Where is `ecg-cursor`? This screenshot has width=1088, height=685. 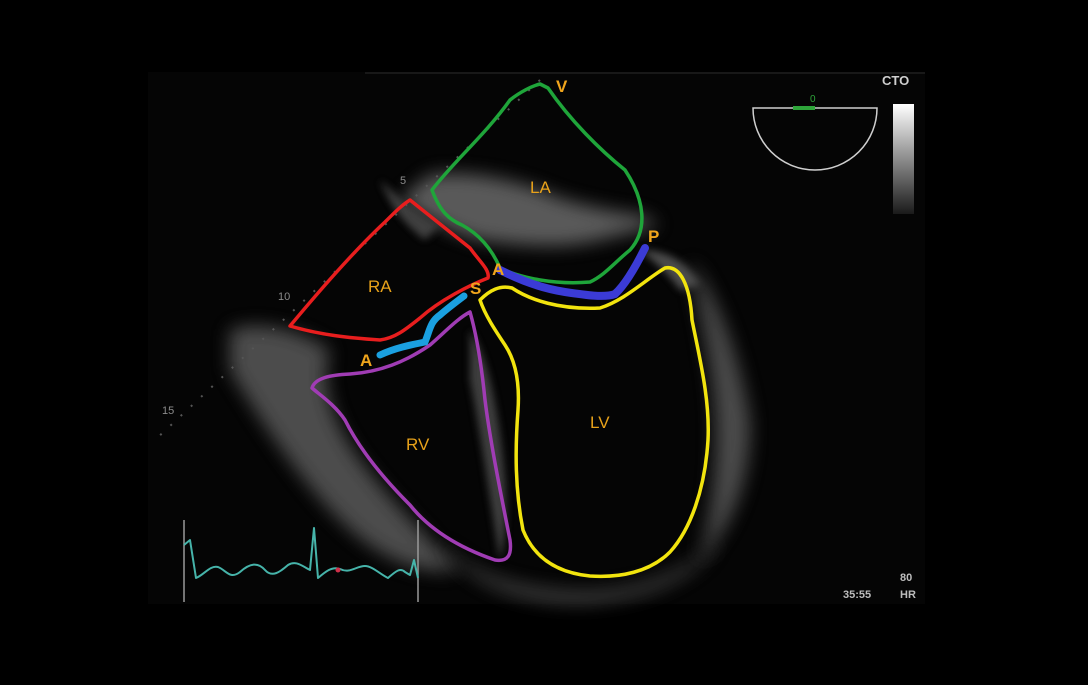
ecg-cursor is located at coordinates (338, 570).